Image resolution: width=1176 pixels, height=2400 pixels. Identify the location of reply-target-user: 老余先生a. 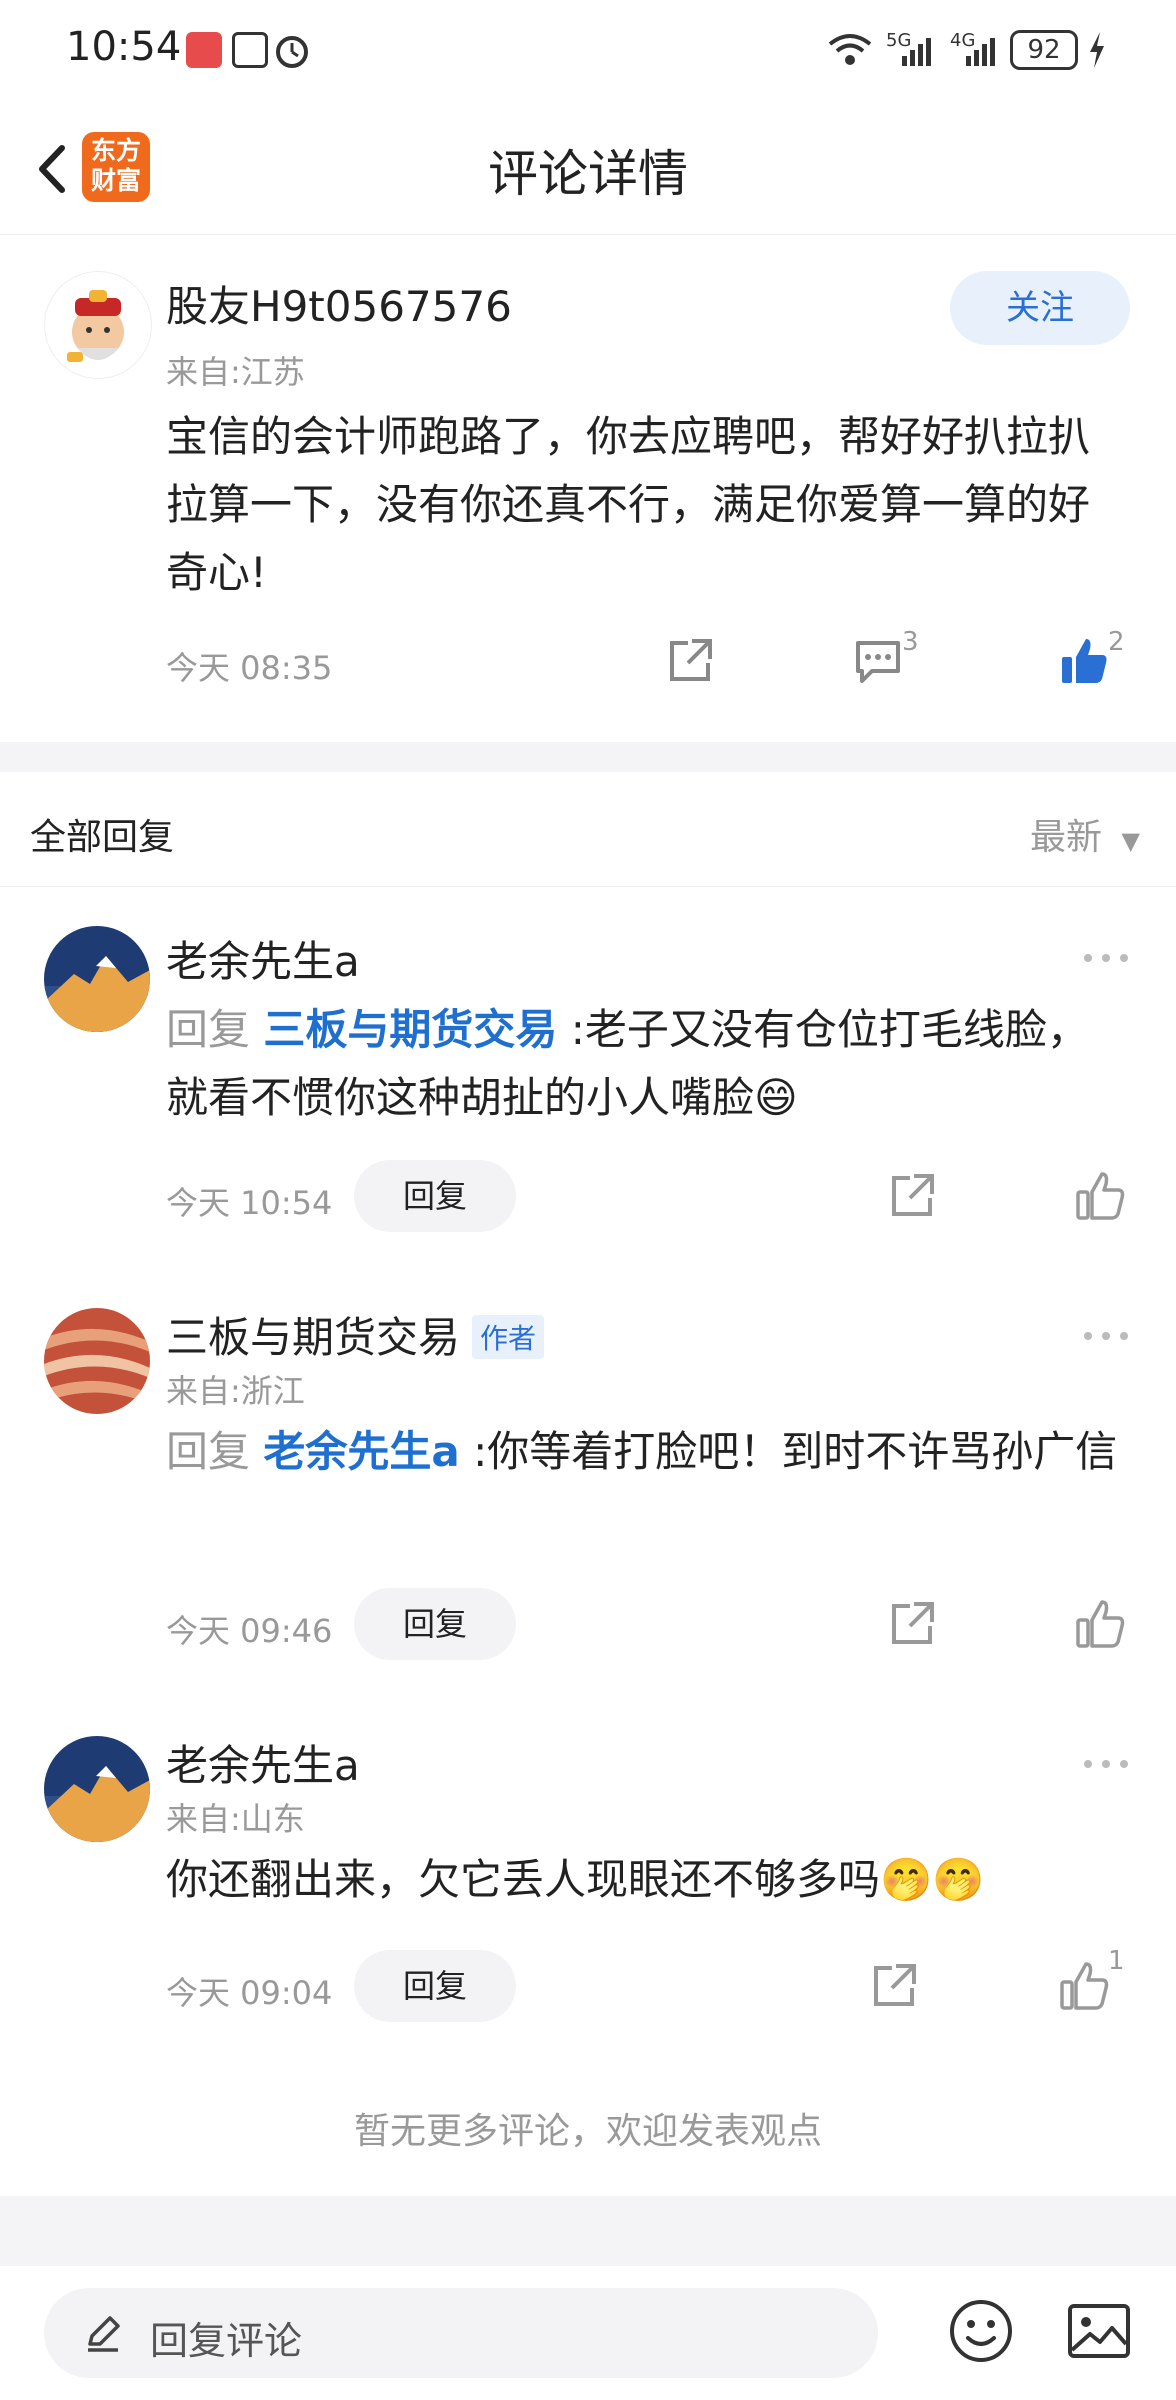
(361, 1451).